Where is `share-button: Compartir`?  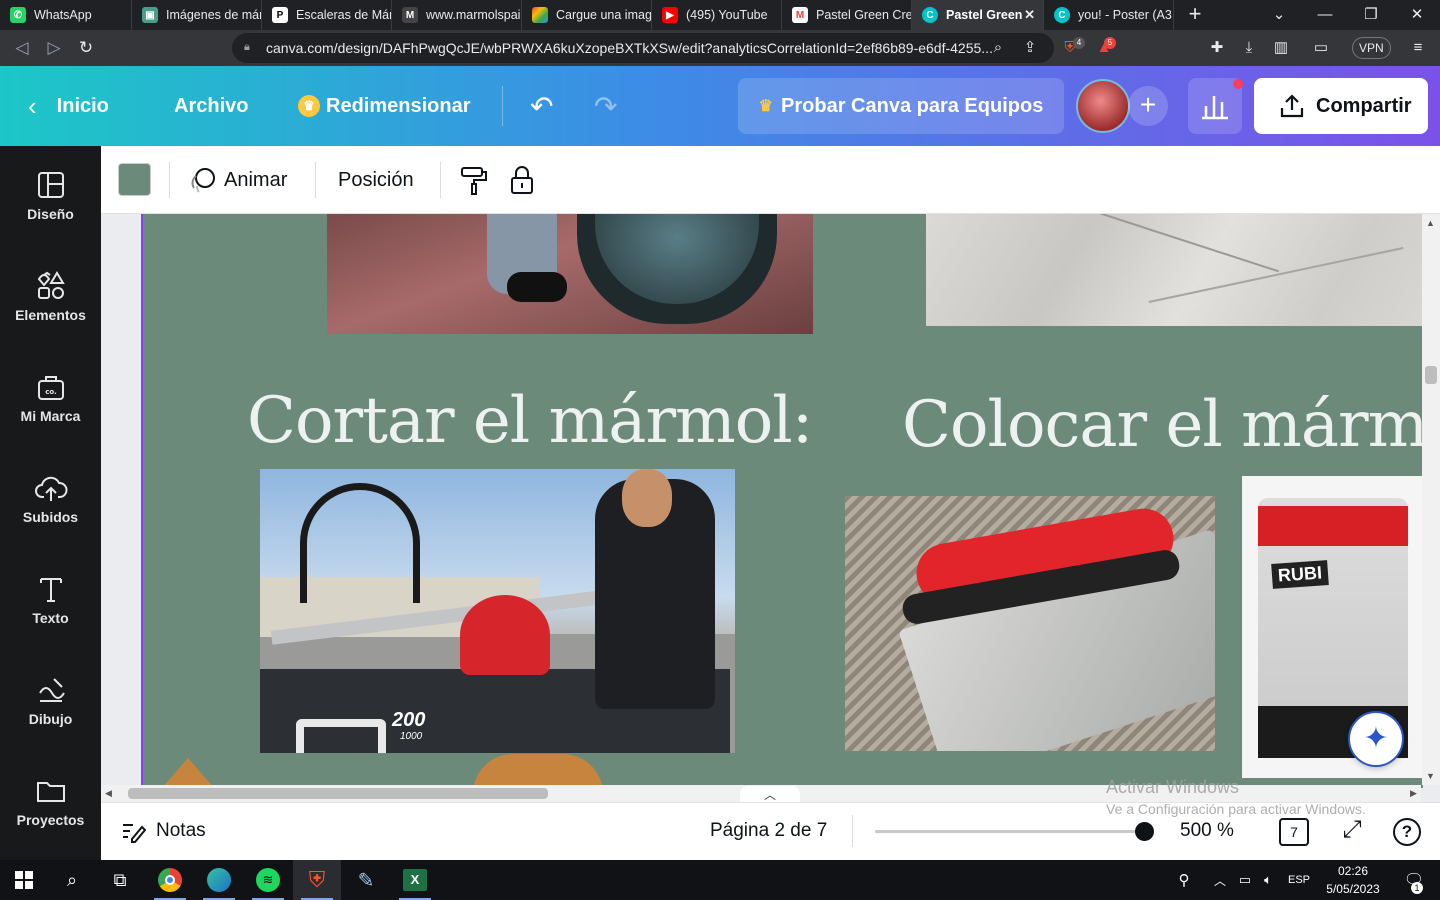 share-button: Compartir is located at coordinates (1341, 106).